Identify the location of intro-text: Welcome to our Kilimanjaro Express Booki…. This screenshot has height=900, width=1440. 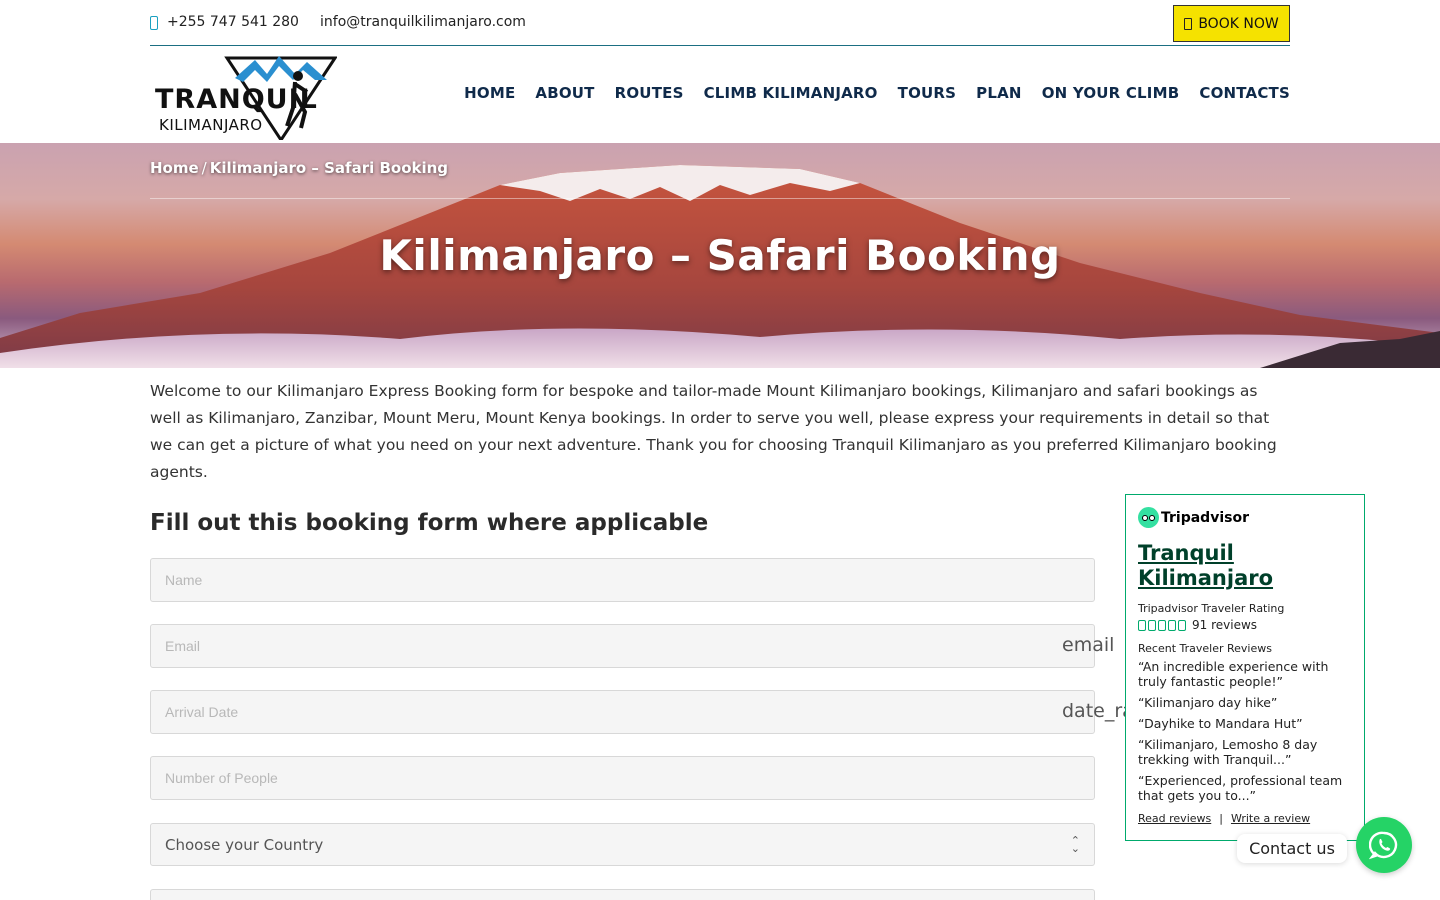
(713, 431).